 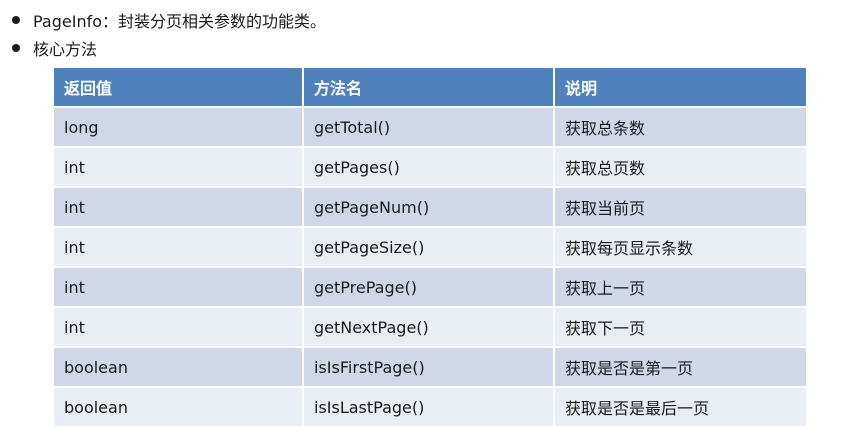 What do you see at coordinates (680, 368) in the screenshot?
I see `cell-description: 获取是否是第一页` at bounding box center [680, 368].